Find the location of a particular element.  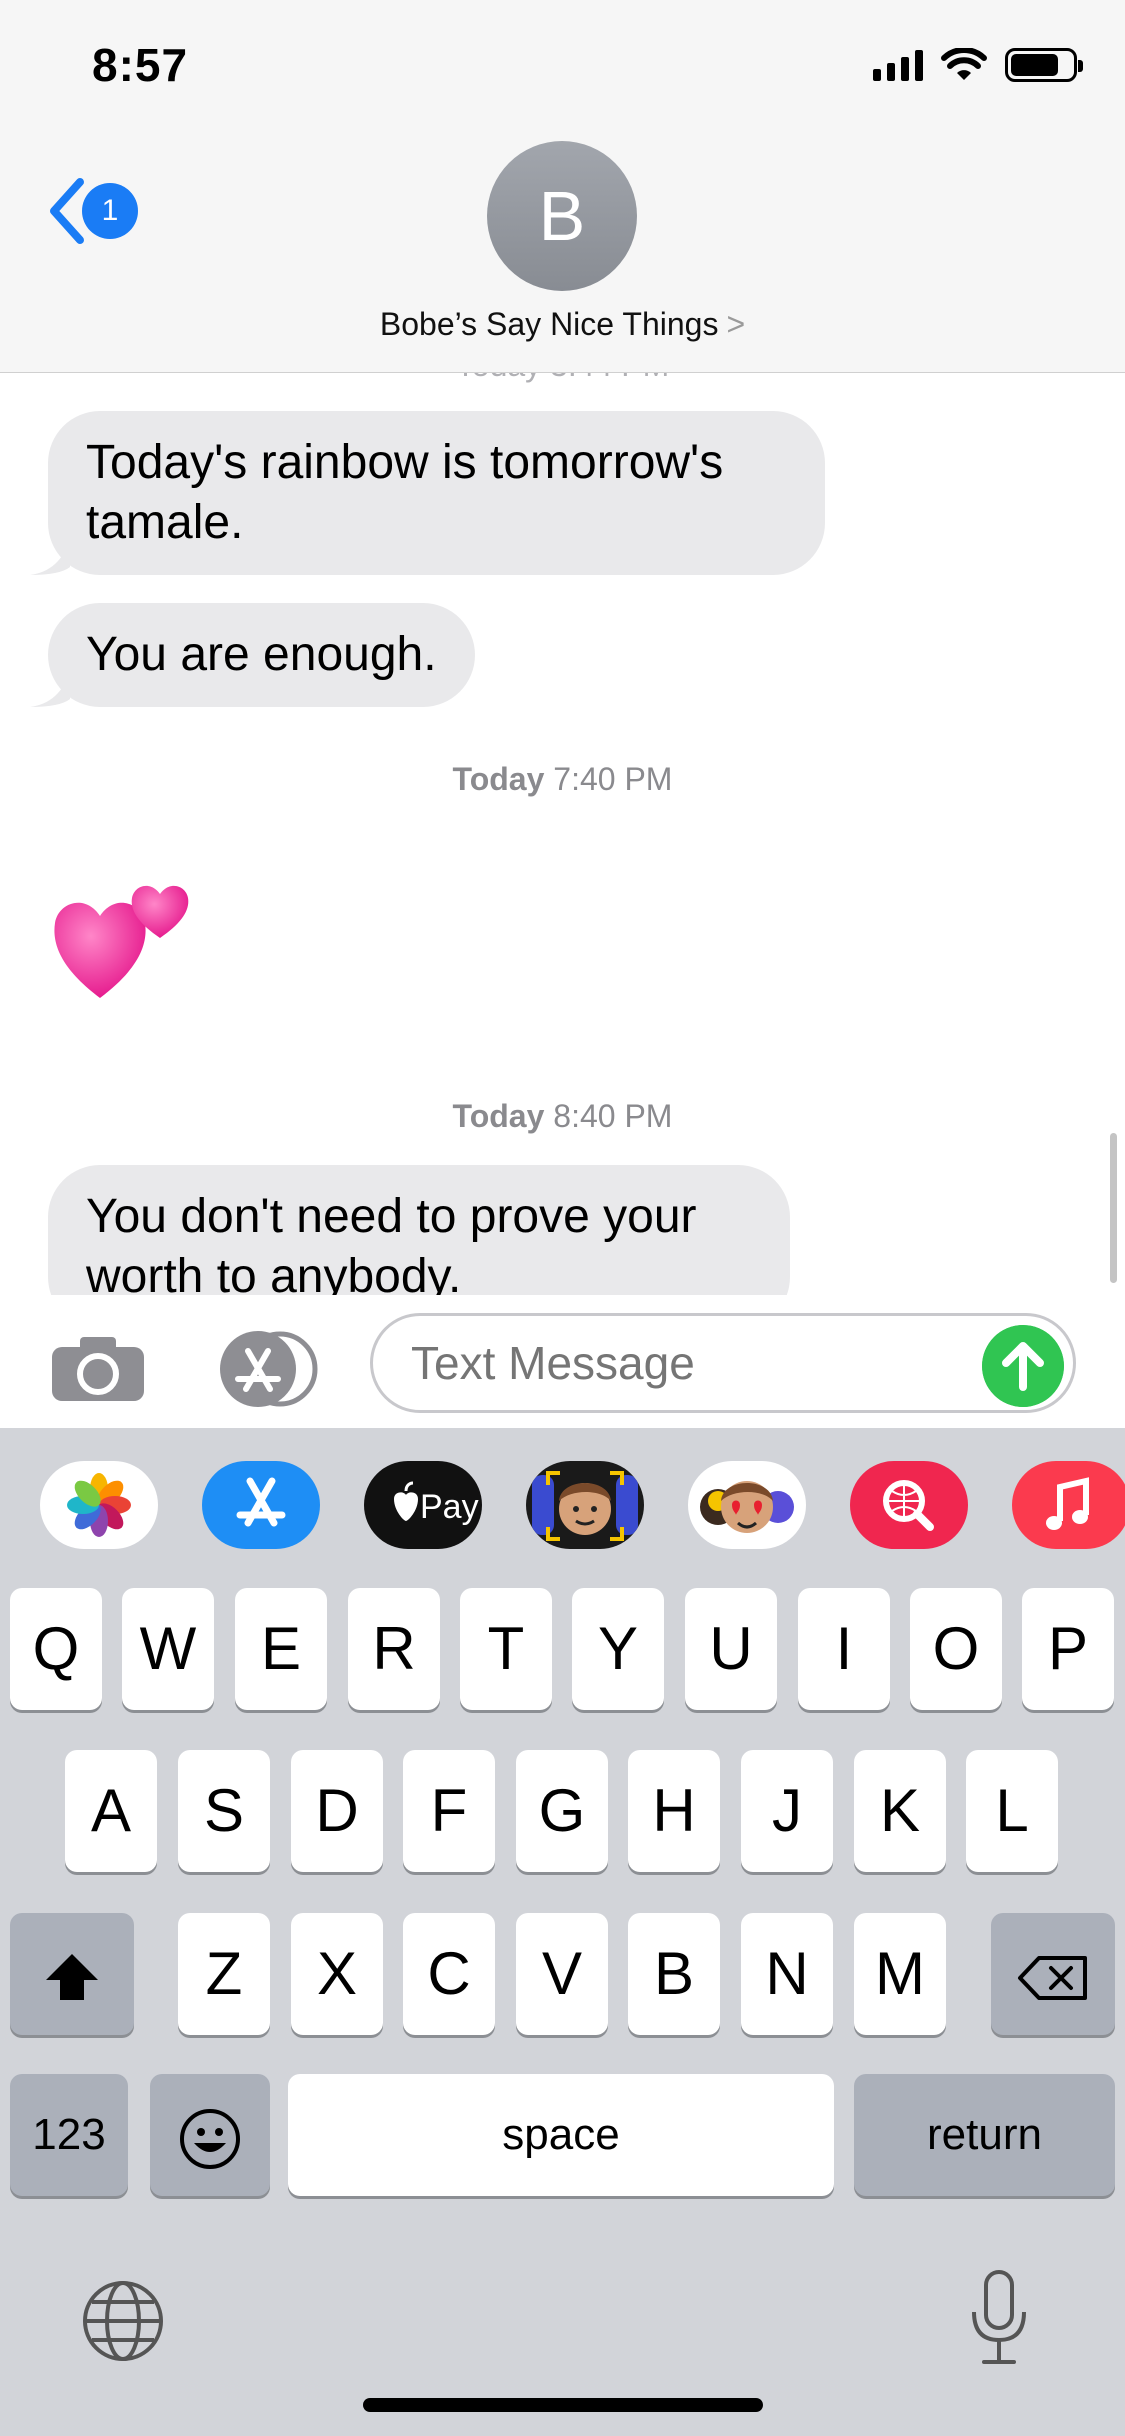

music-icon is located at coordinates (1068, 1505).